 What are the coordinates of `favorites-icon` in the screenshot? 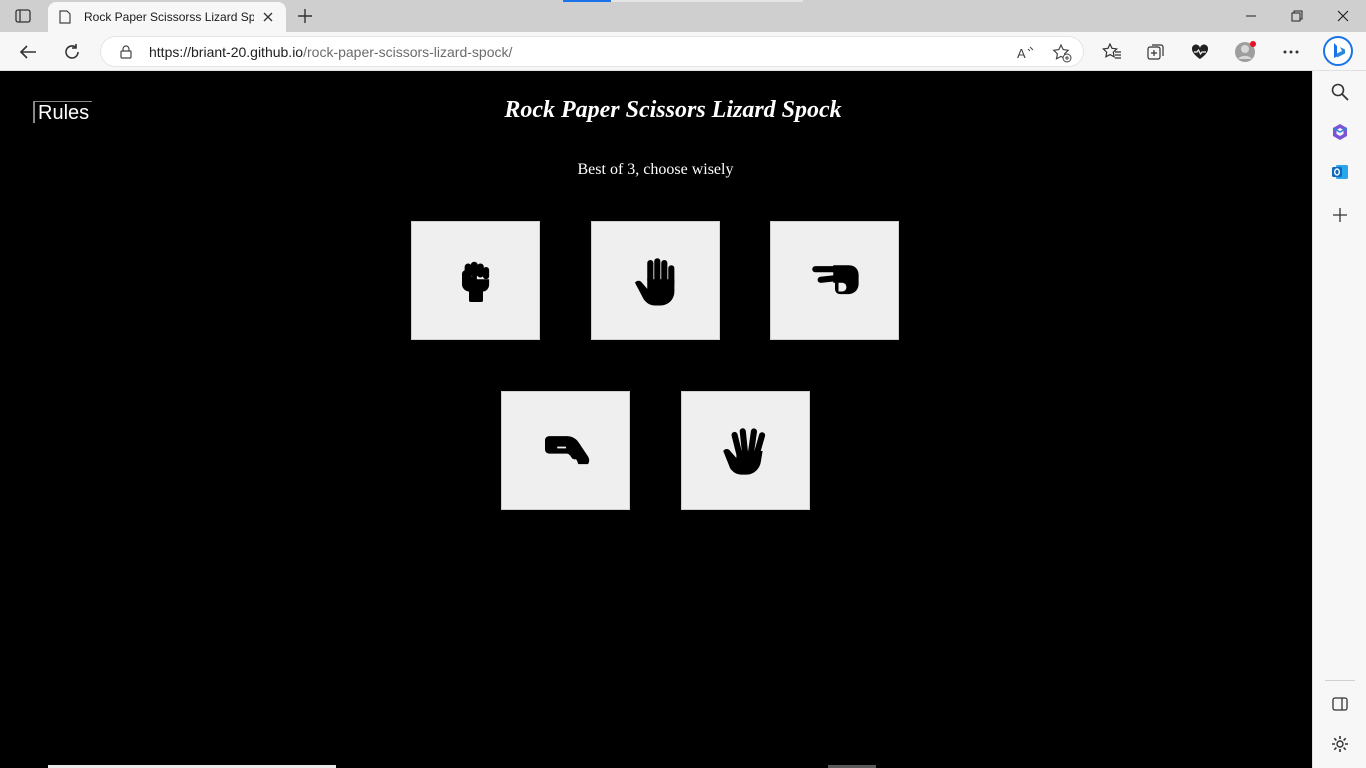 It's located at (1111, 51).